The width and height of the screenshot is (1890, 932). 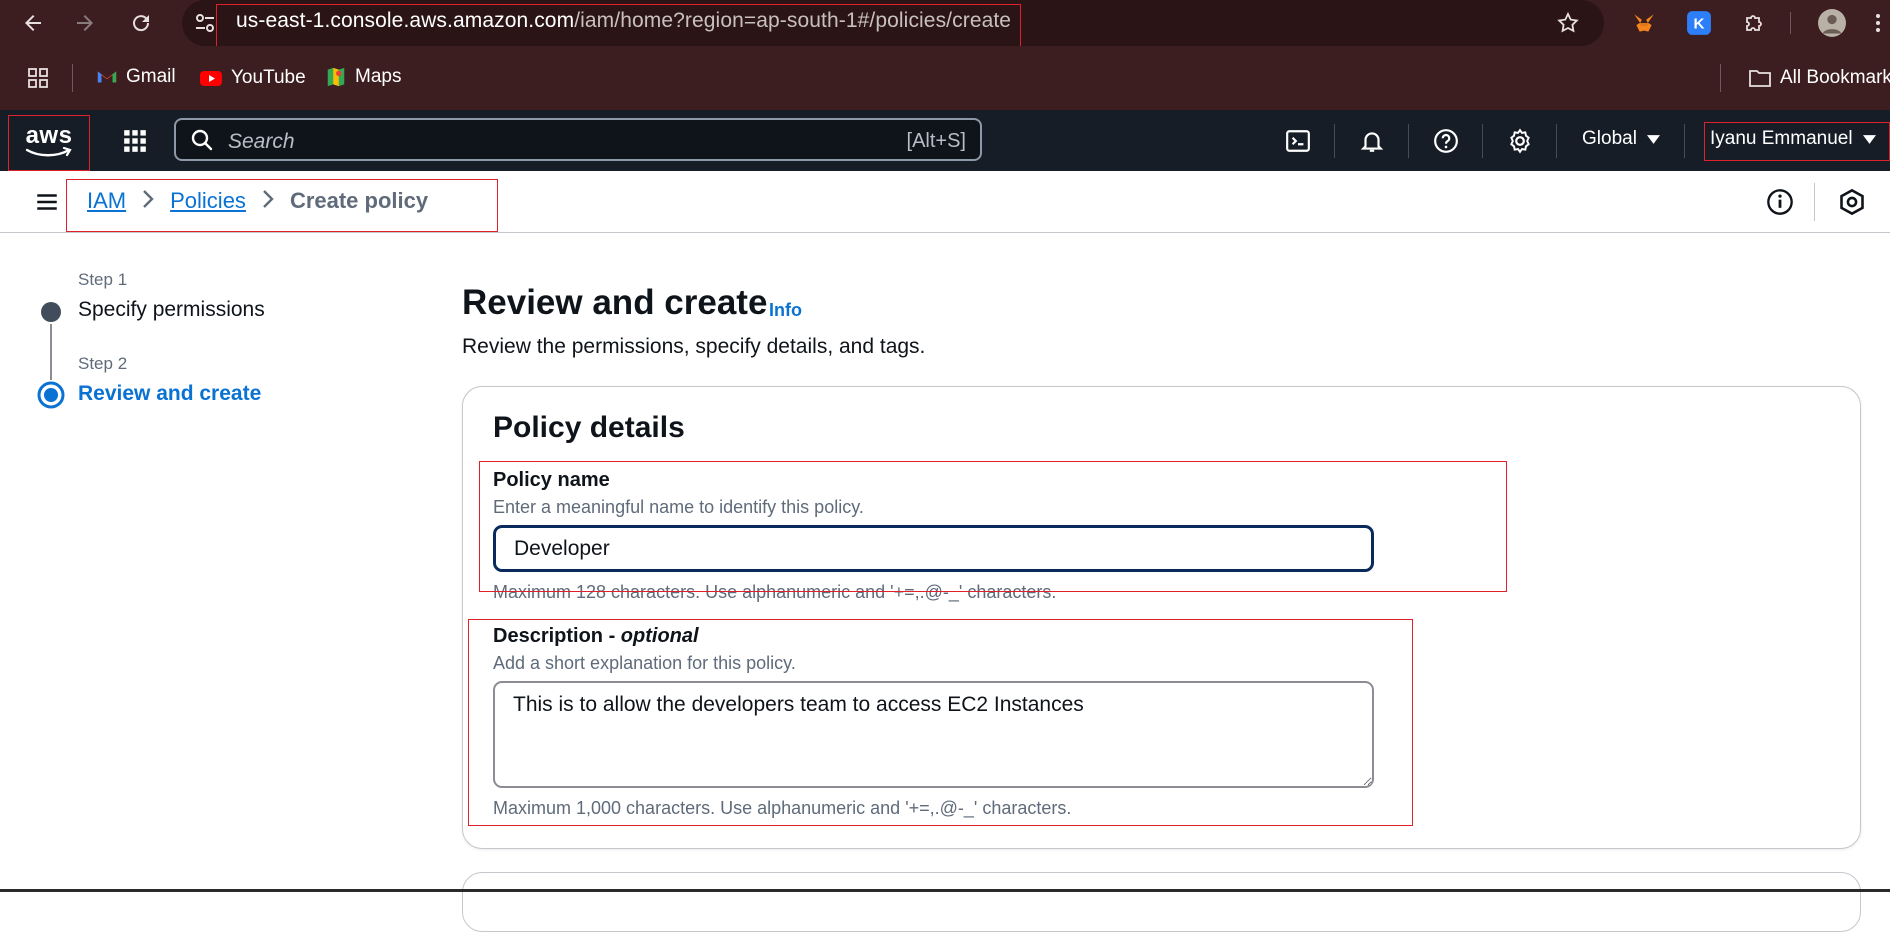 I want to click on arrow-right-icon, so click(x=85, y=23).